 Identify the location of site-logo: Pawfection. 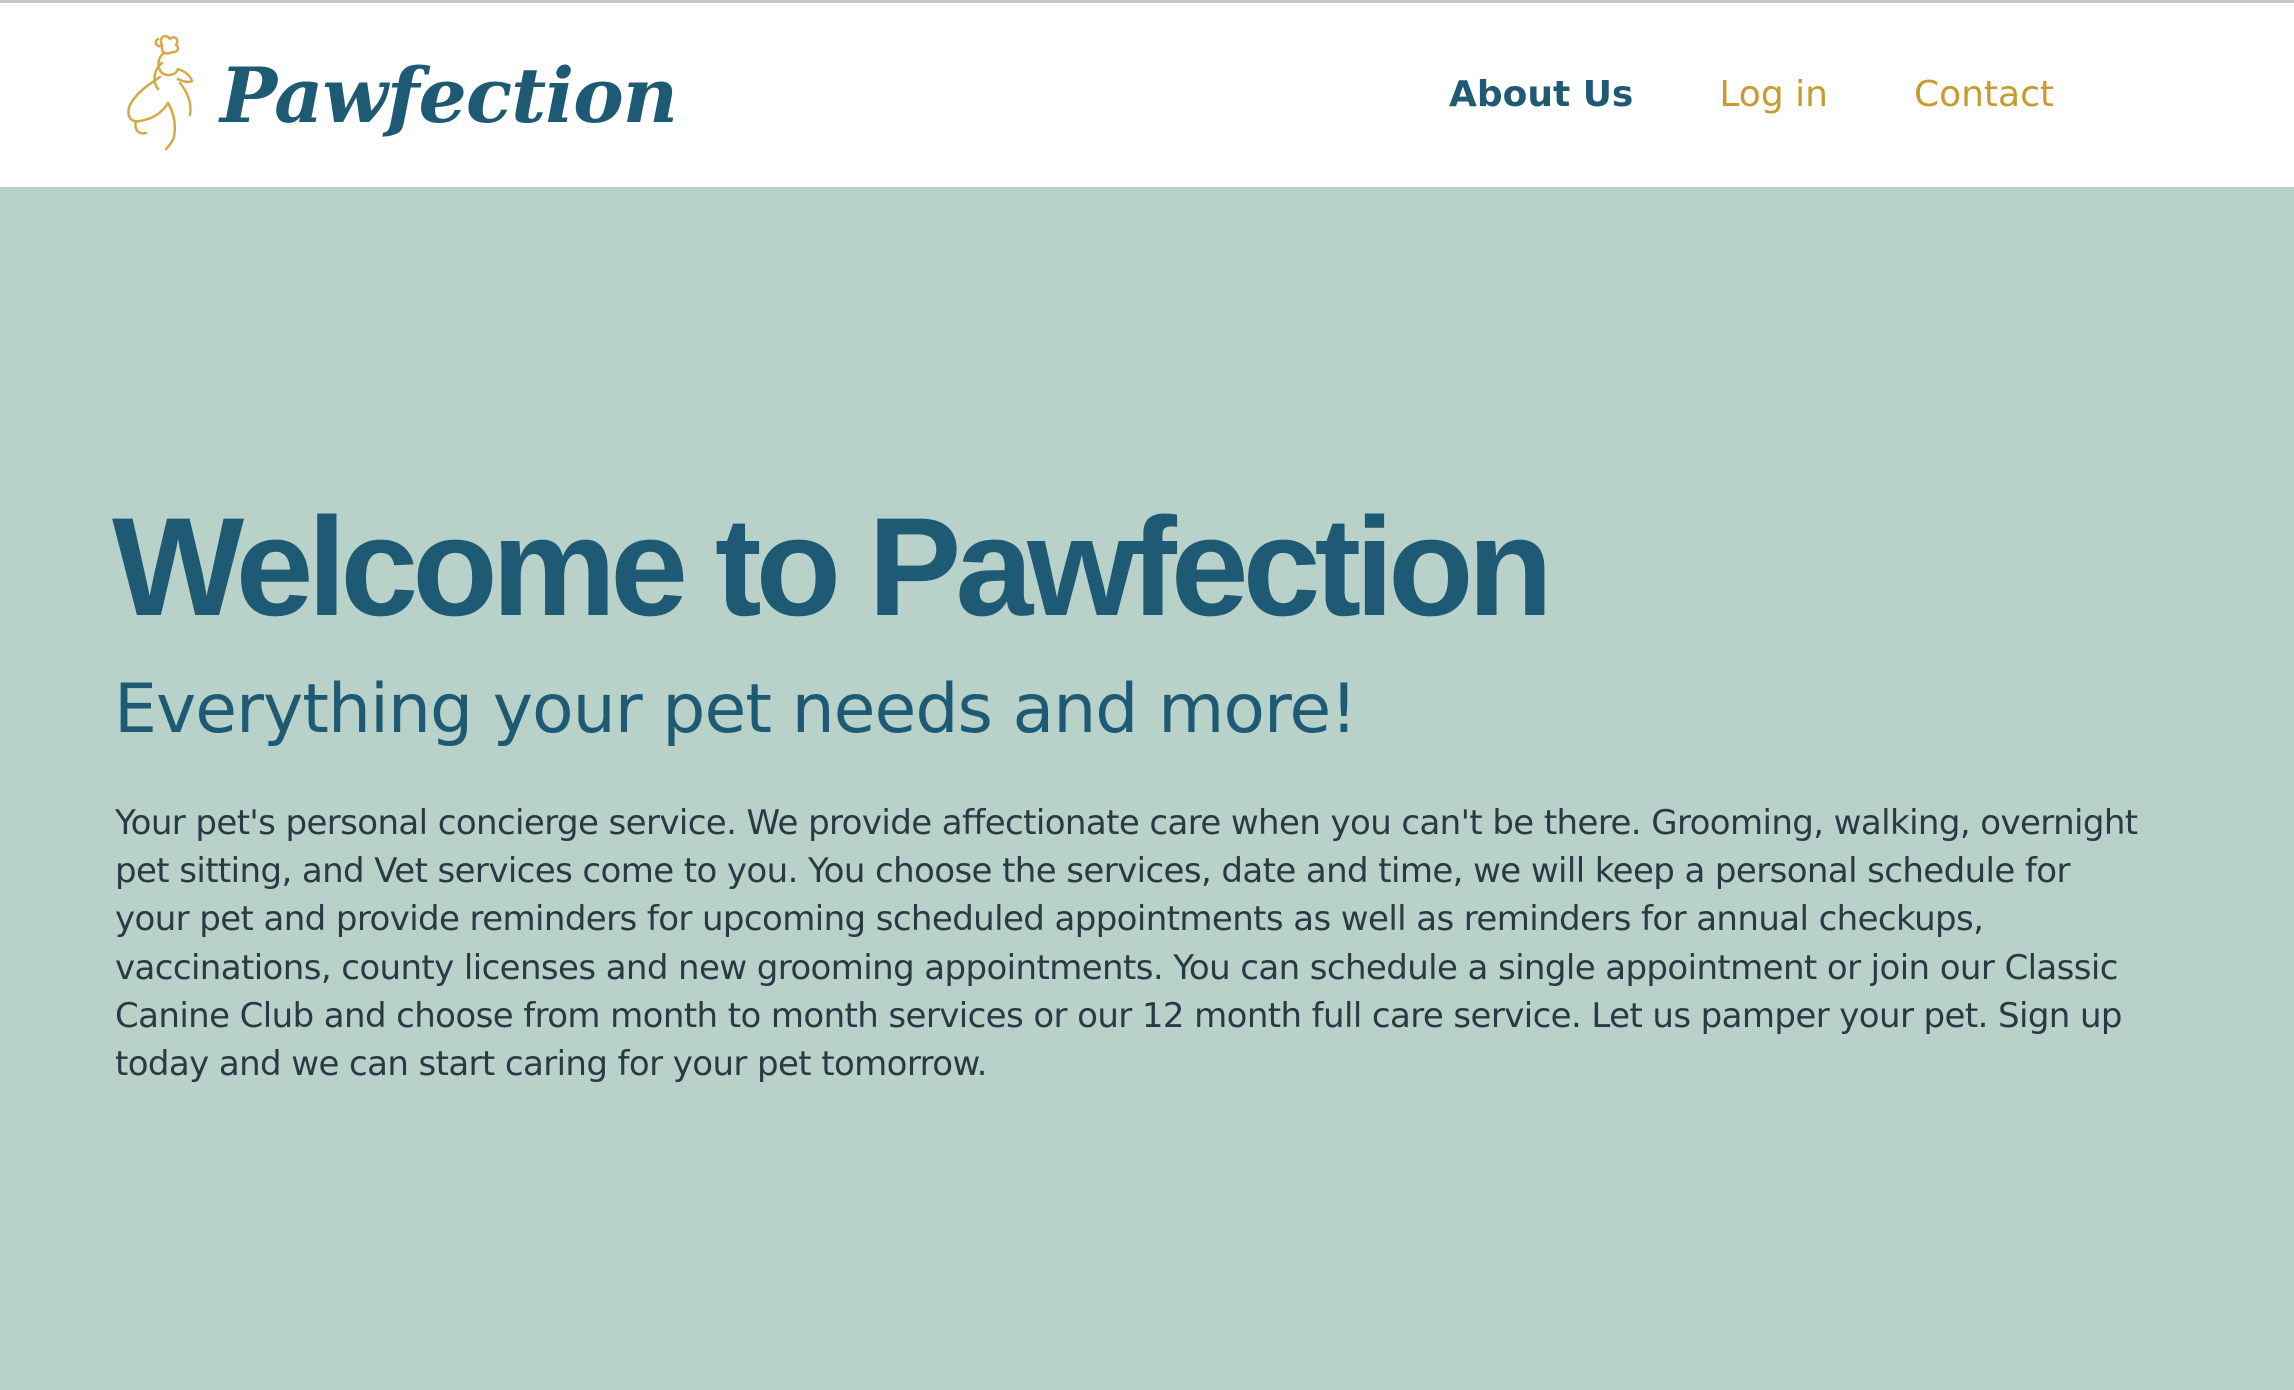
(398, 93).